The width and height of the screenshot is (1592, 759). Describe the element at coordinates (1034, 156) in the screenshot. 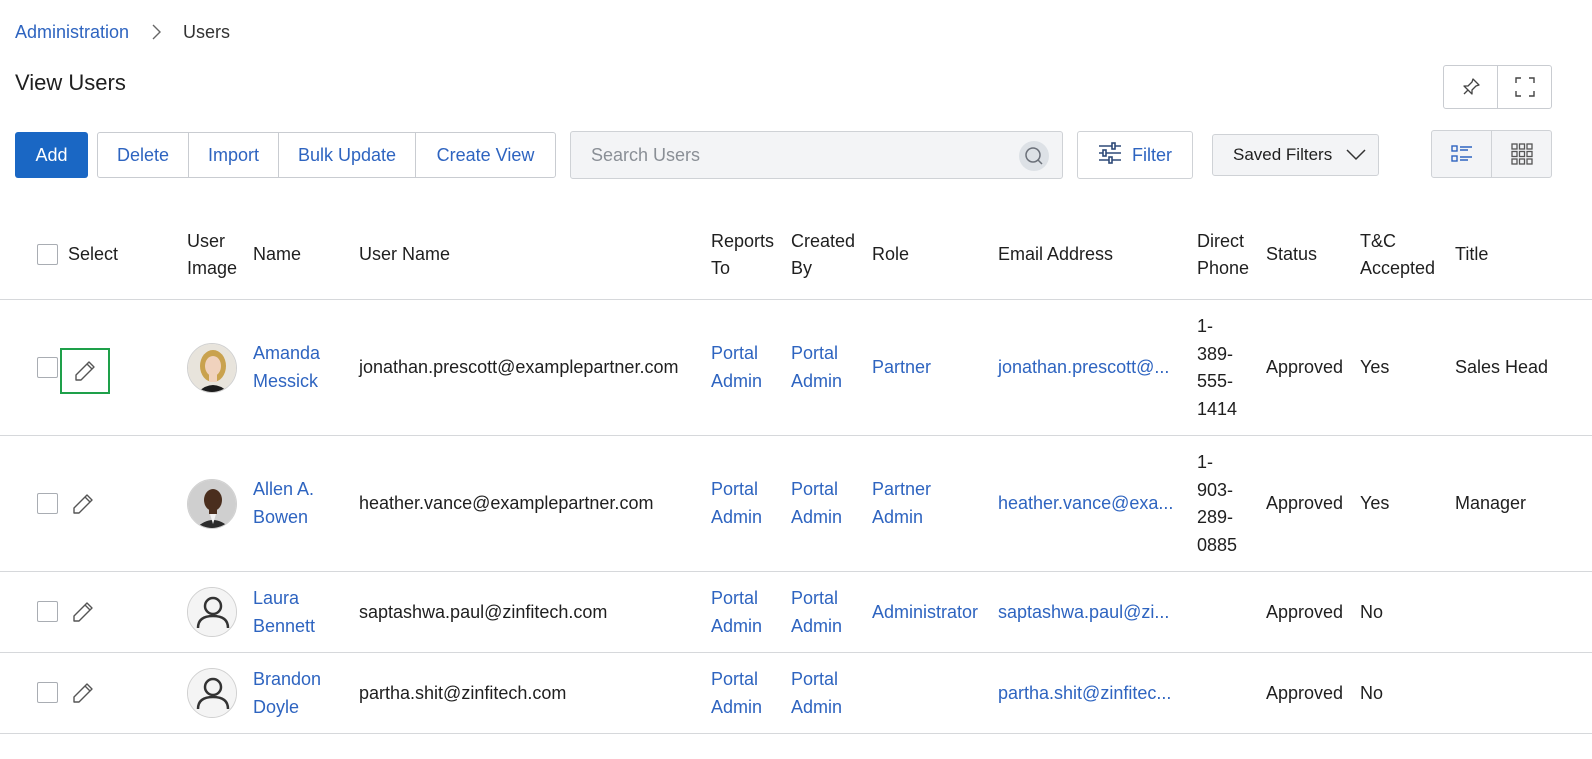

I see `search-icon` at that location.